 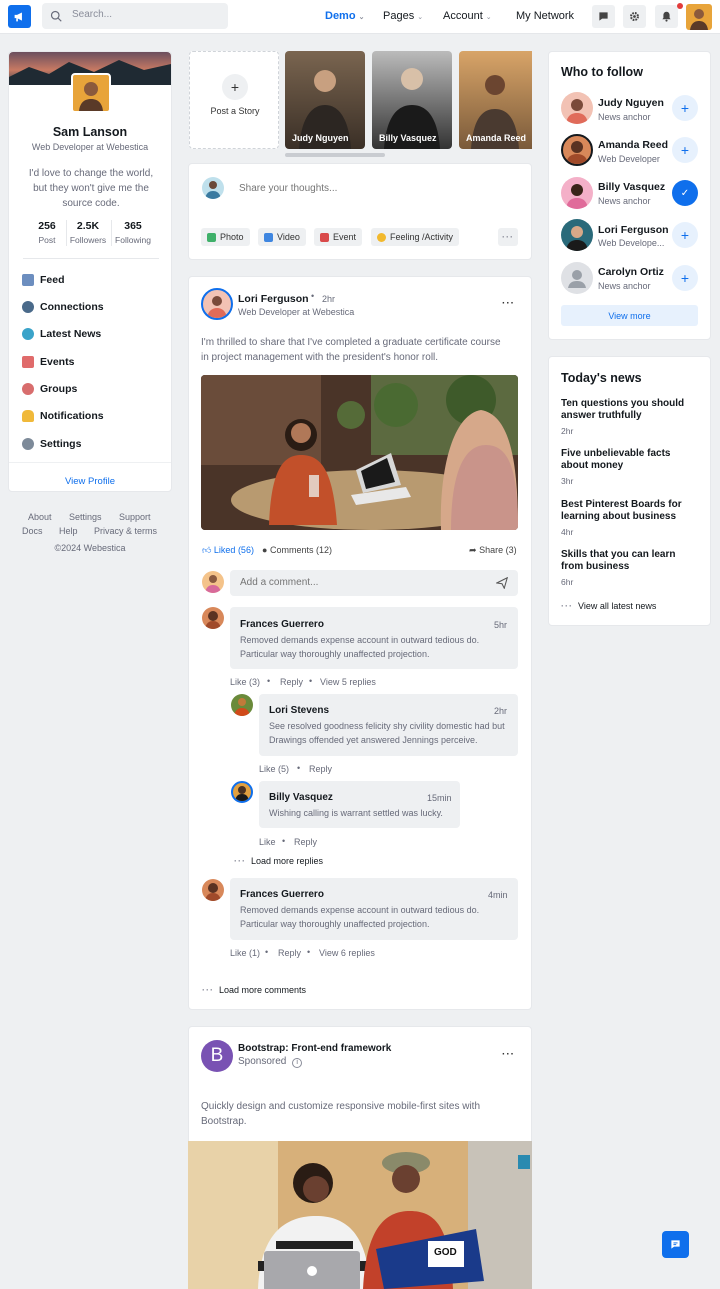 What do you see at coordinates (325, 100) in the screenshot?
I see `story-card: Judy Nguyen` at bounding box center [325, 100].